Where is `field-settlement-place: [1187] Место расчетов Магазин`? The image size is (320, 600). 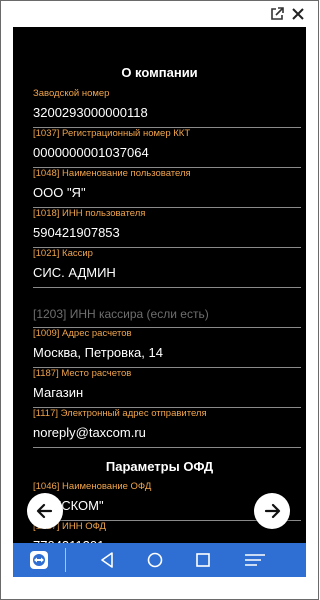
field-settlement-place: [1187] Место расчетов Магазин is located at coordinates (167, 388).